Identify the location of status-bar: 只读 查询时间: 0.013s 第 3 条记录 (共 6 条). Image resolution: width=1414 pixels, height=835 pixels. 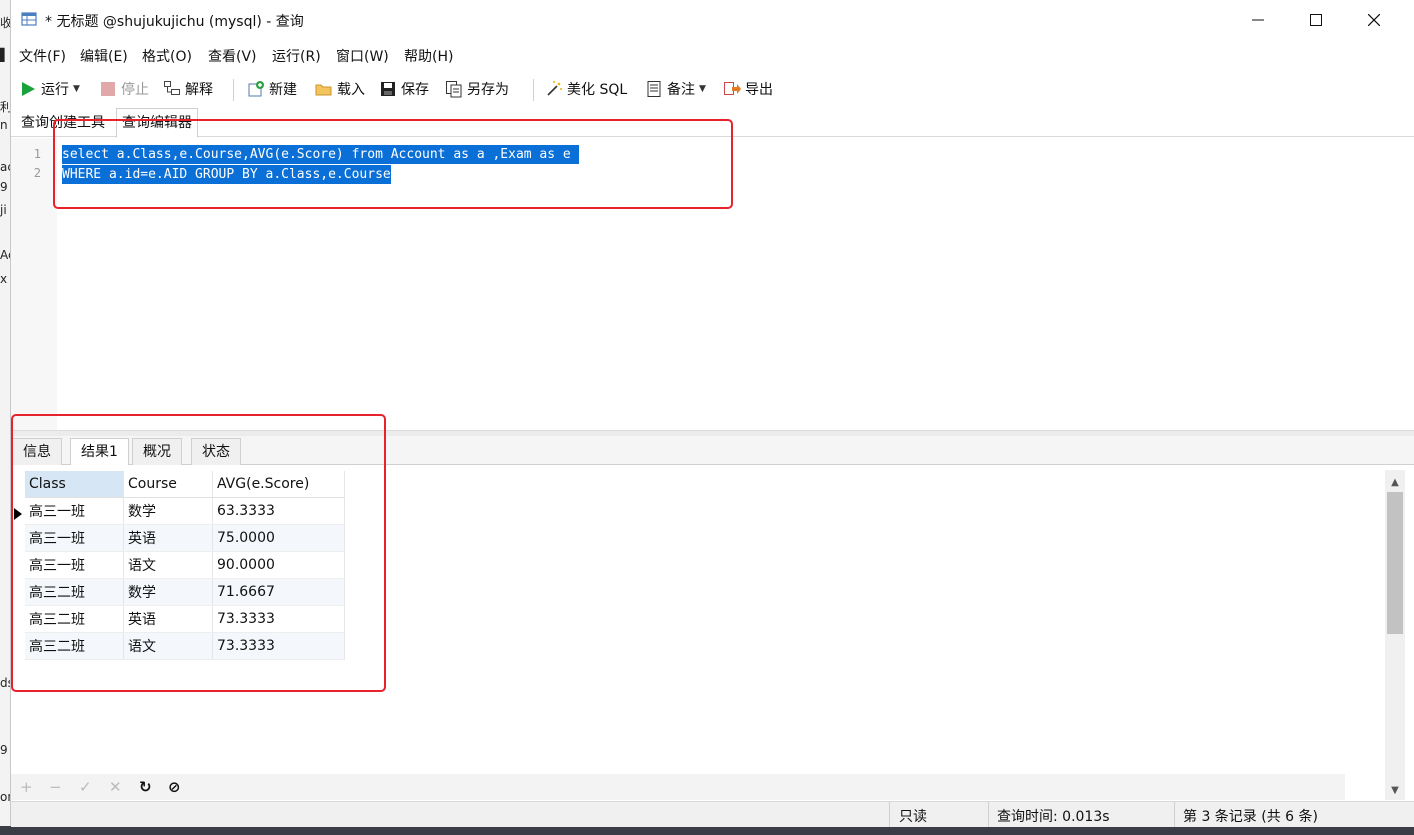
(712, 814).